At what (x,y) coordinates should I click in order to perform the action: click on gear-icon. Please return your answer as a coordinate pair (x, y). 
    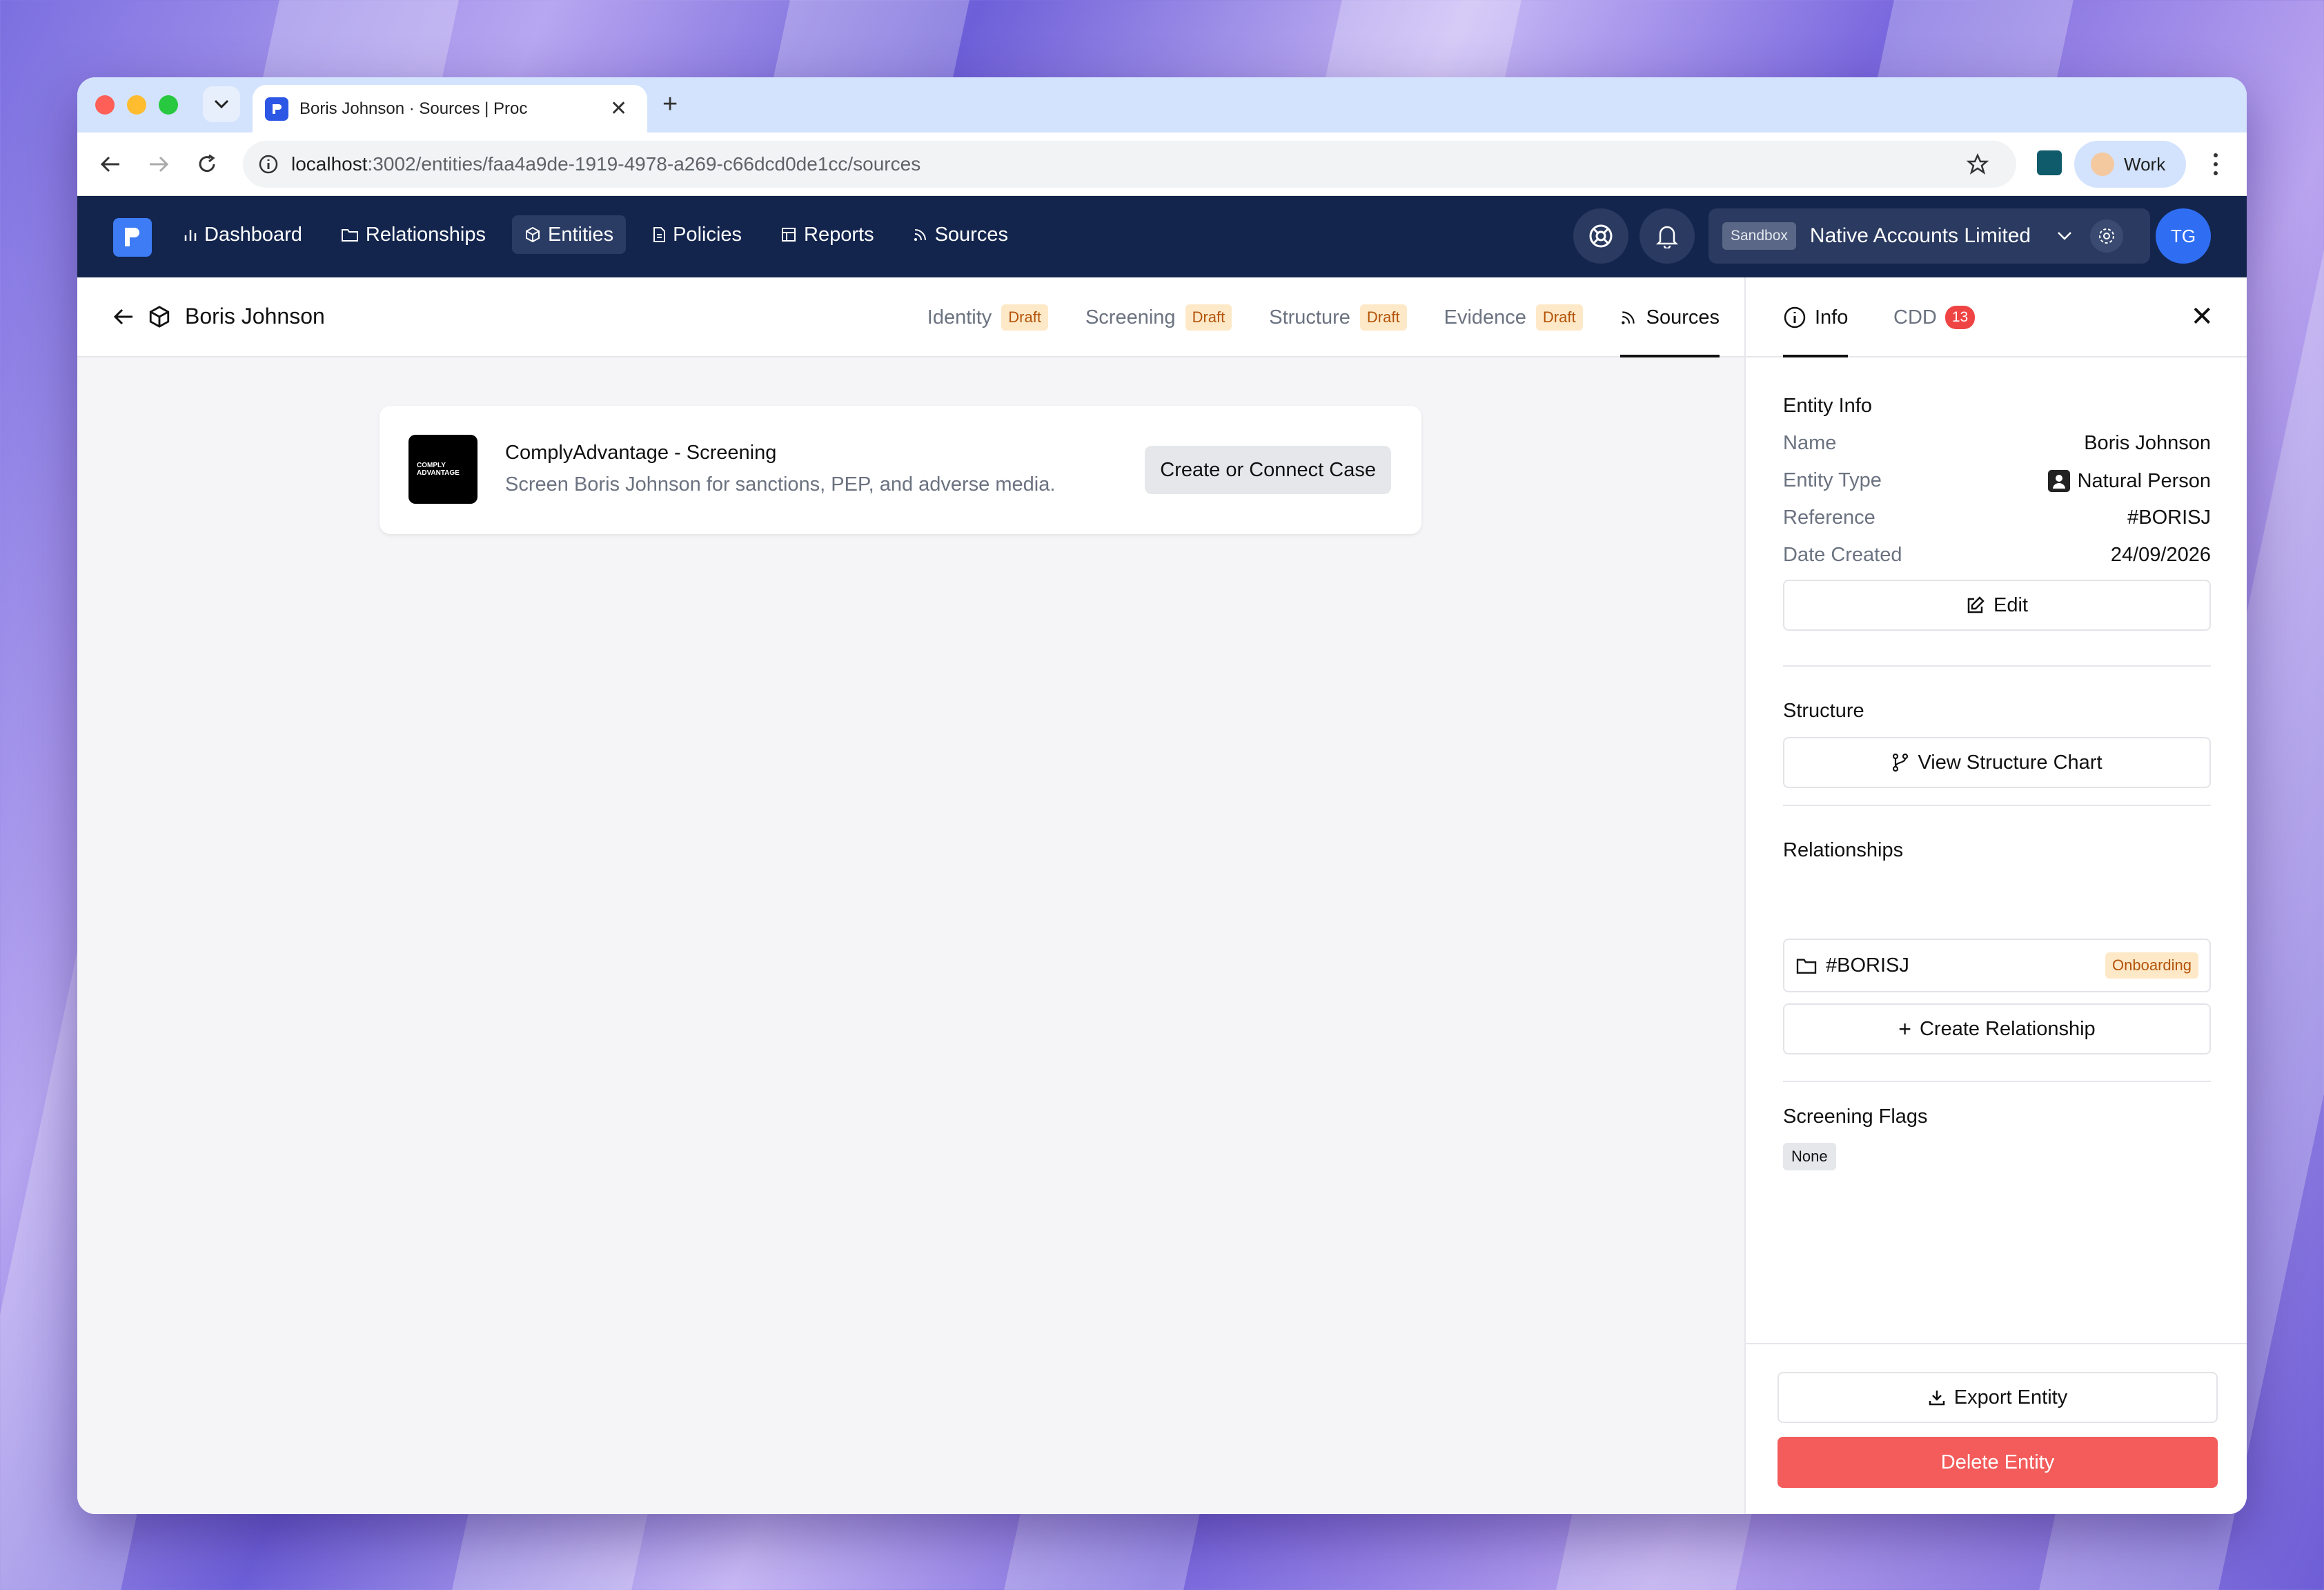
    Looking at the image, I should click on (2106, 236).